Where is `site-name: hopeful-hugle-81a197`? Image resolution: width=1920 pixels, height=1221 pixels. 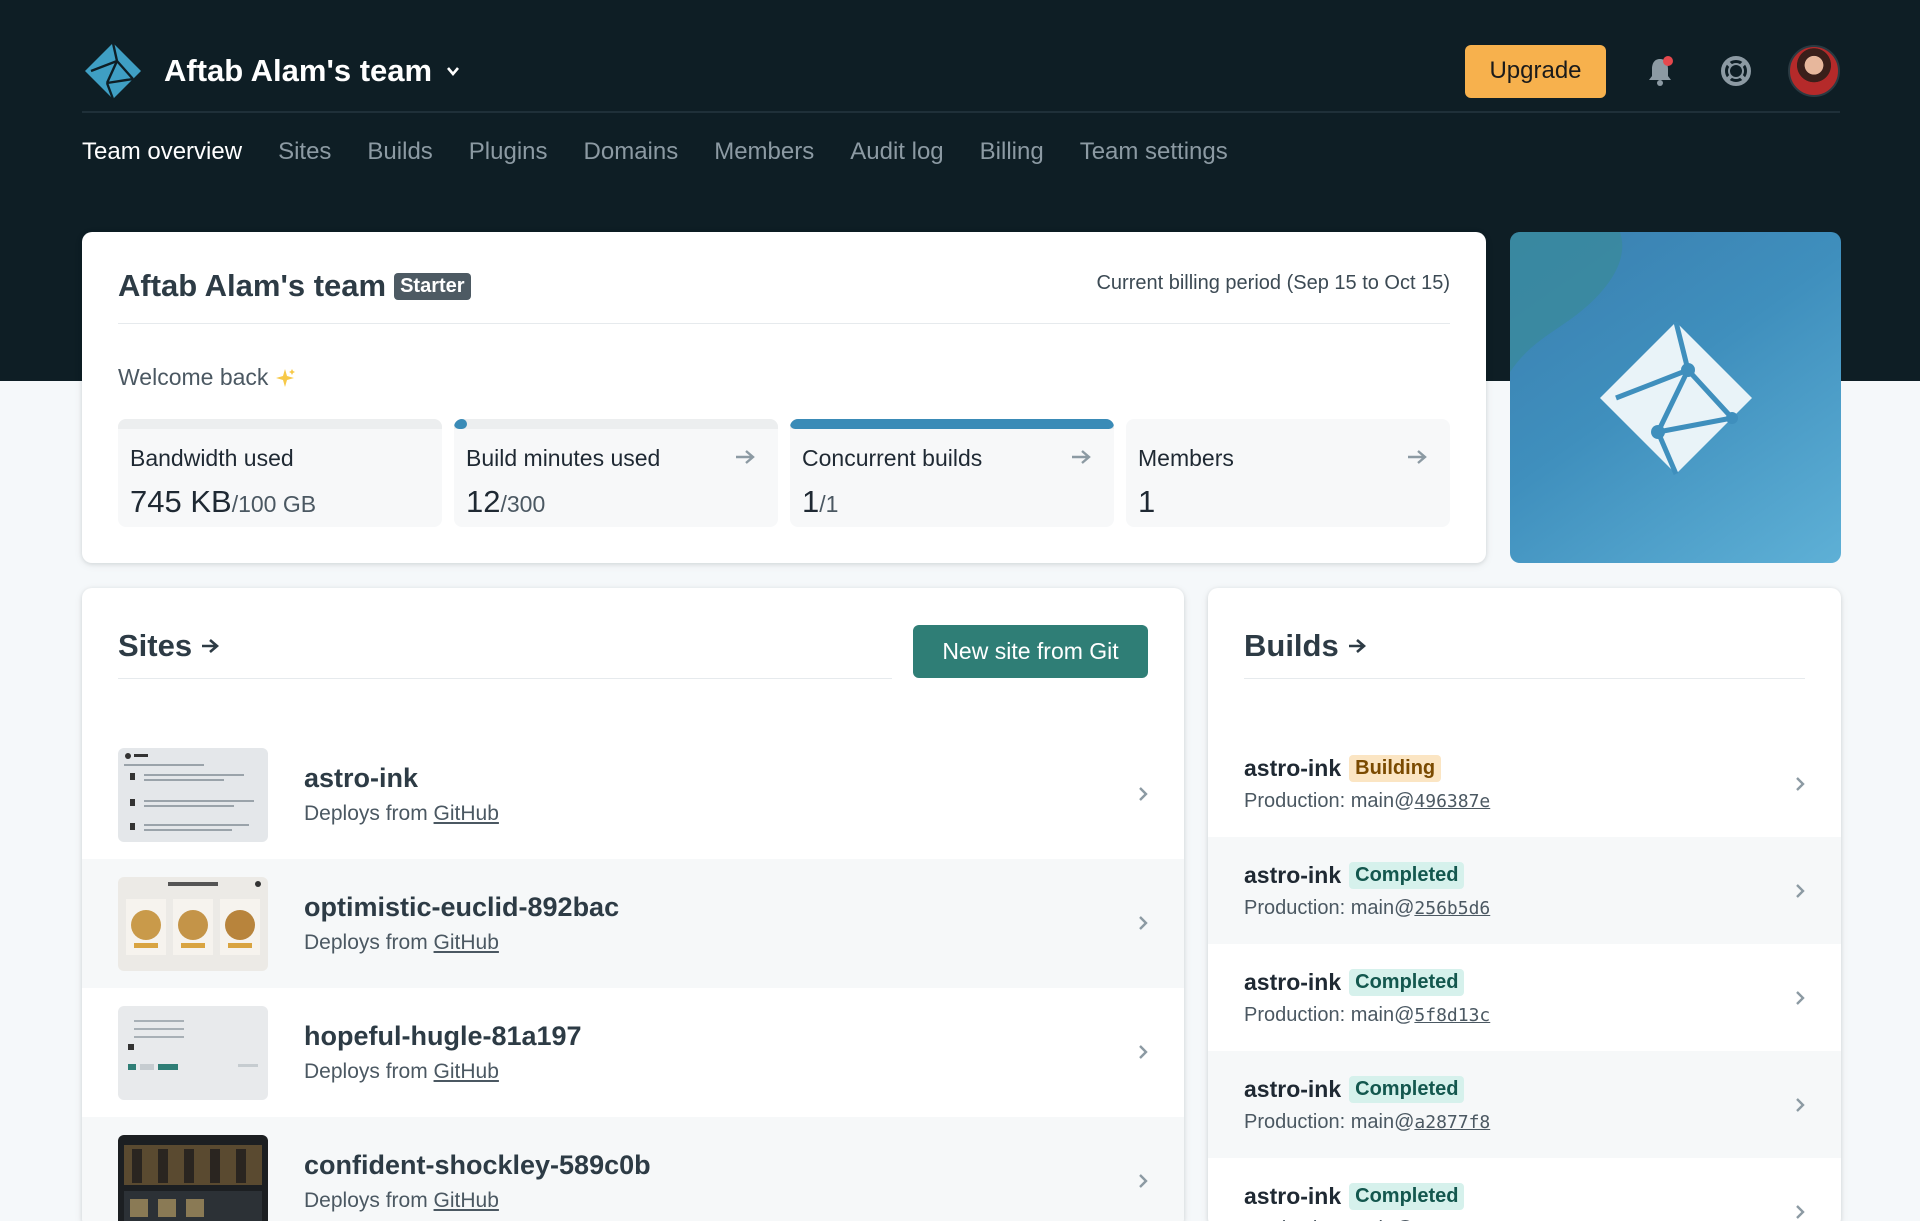 site-name: hopeful-hugle-81a197 is located at coordinates (443, 1036).